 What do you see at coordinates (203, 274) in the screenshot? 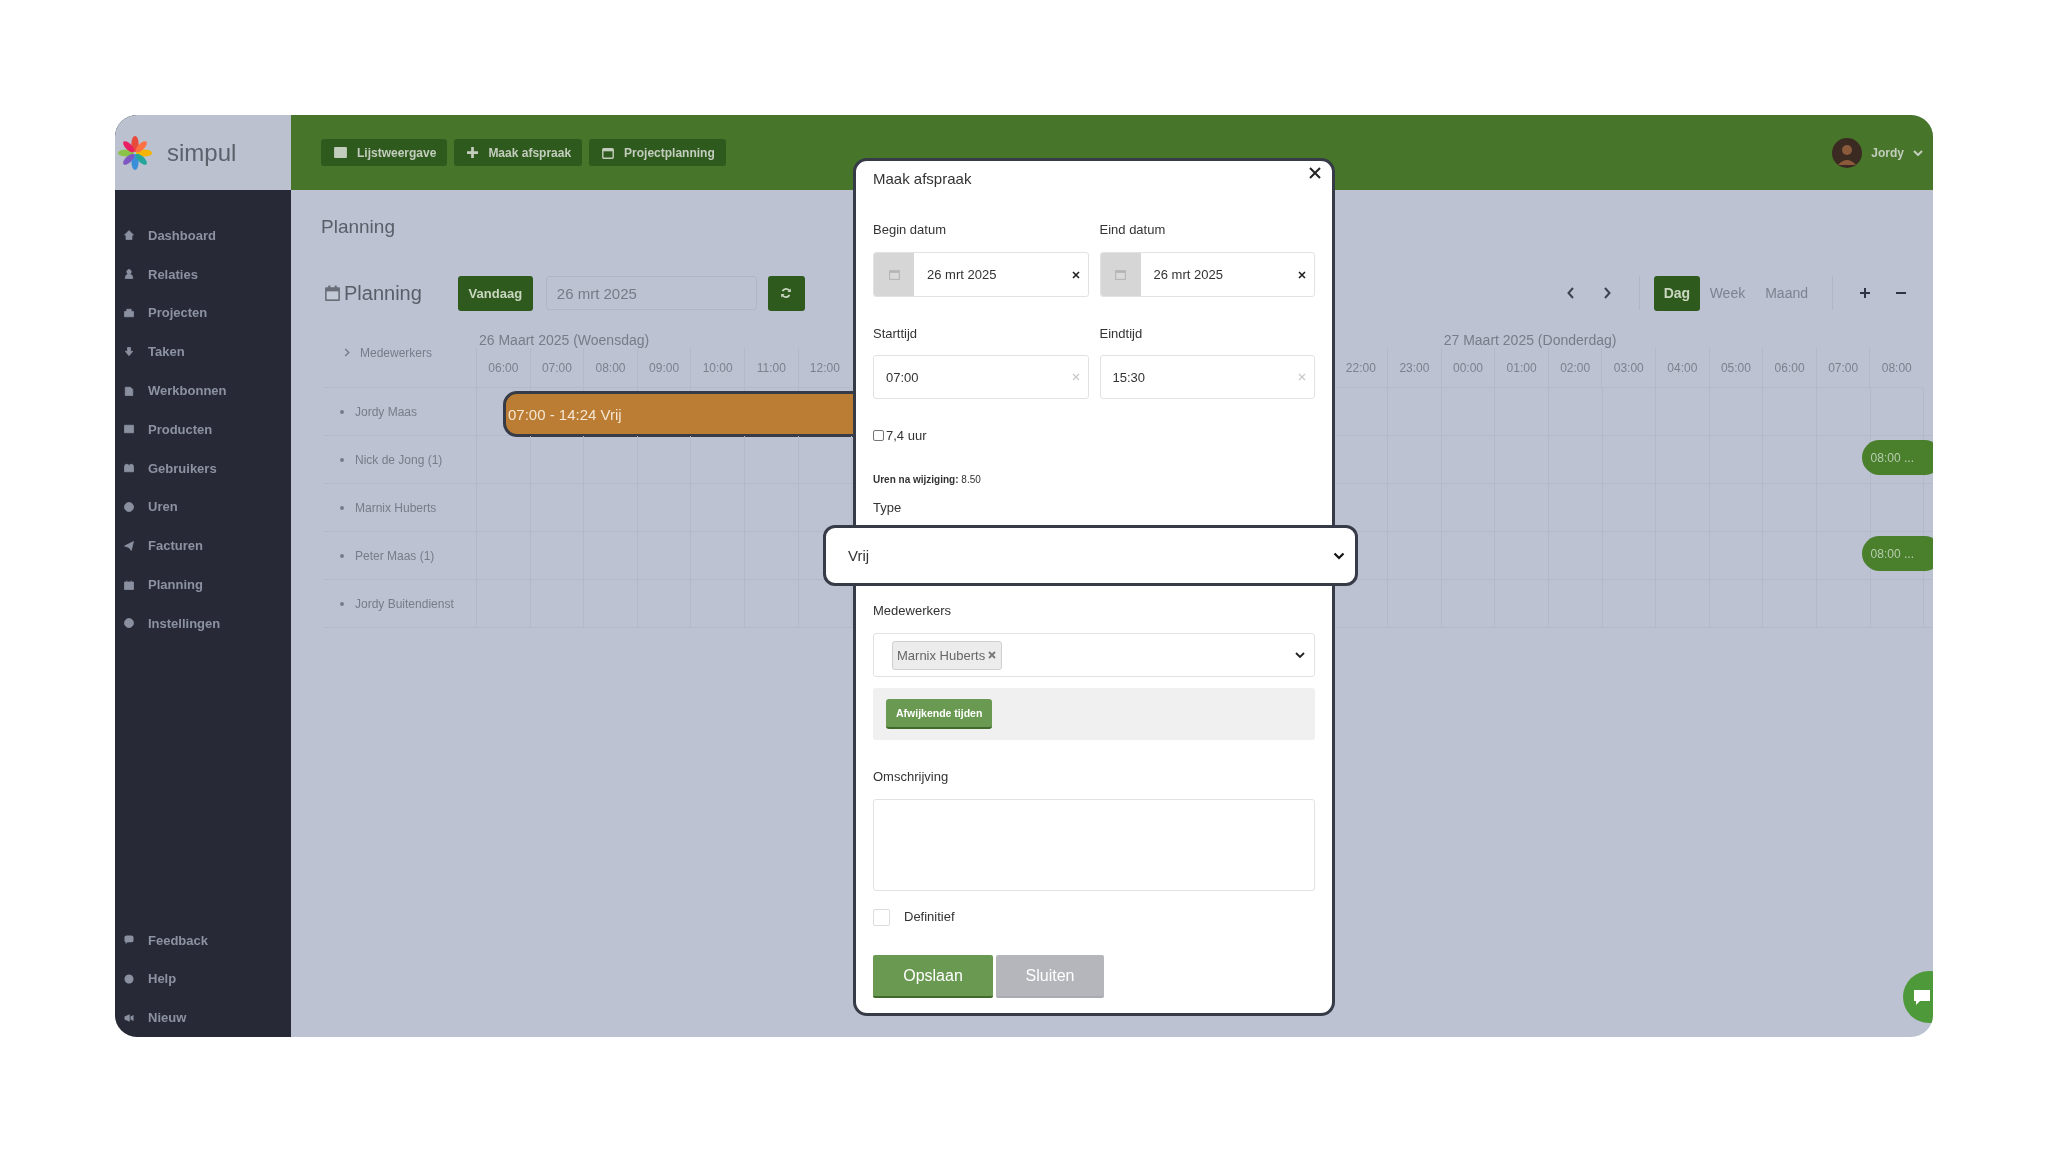
I see `sidebar-item: Relaties` at bounding box center [203, 274].